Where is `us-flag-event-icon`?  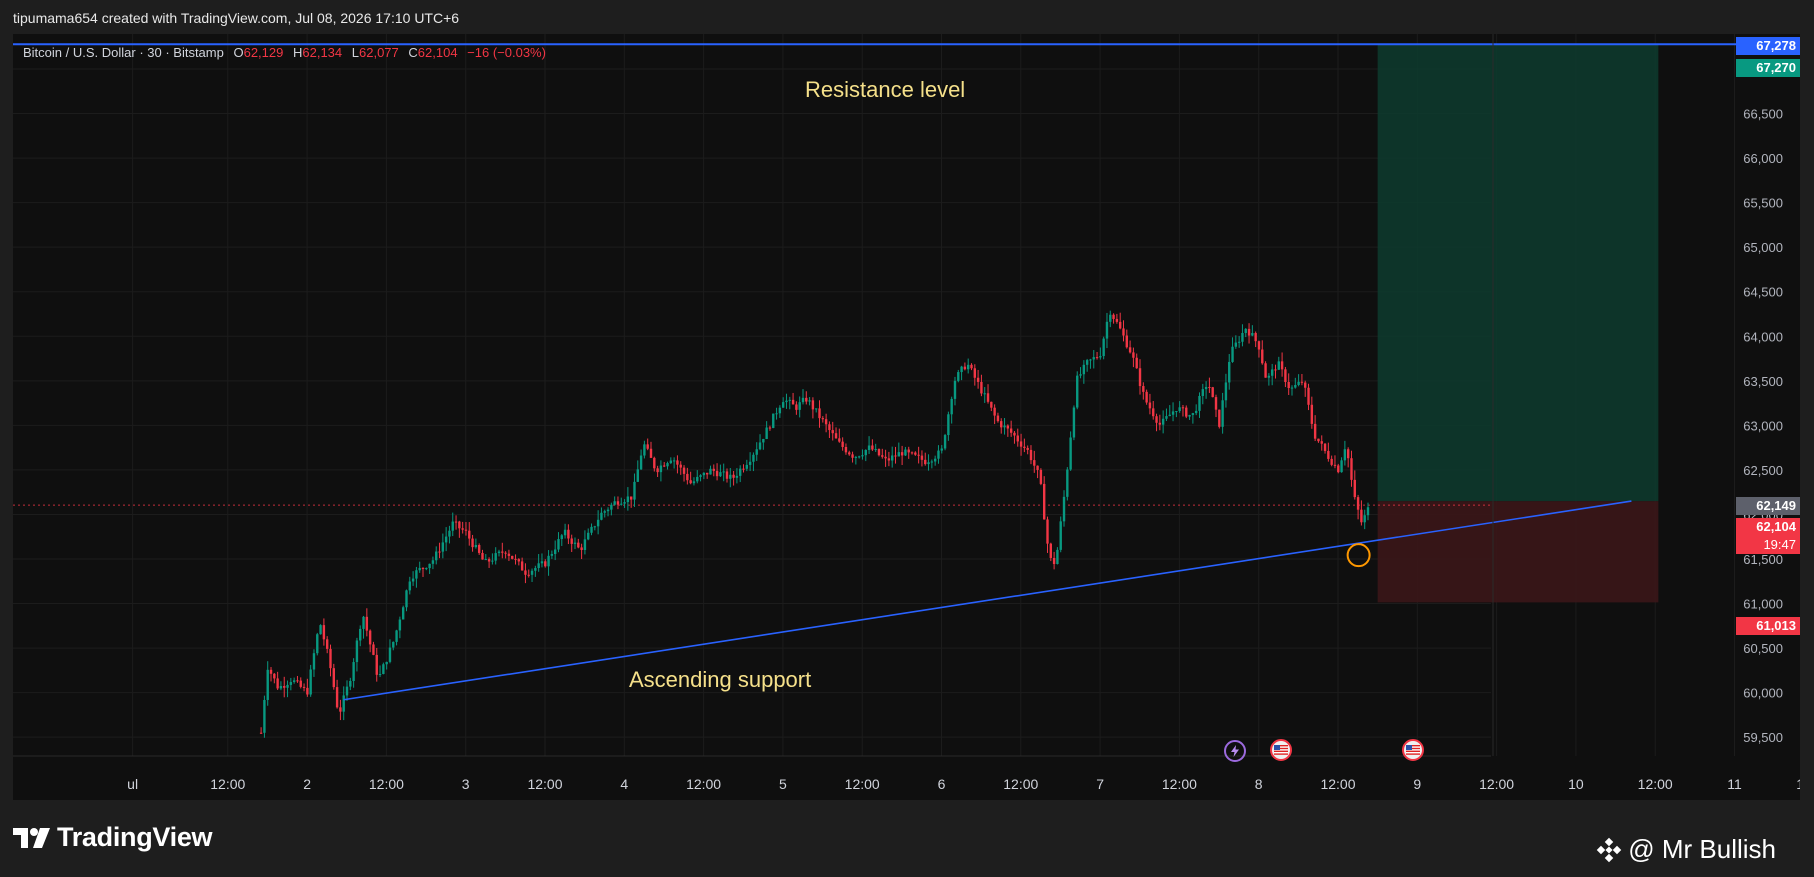
us-flag-event-icon is located at coordinates (1281, 750).